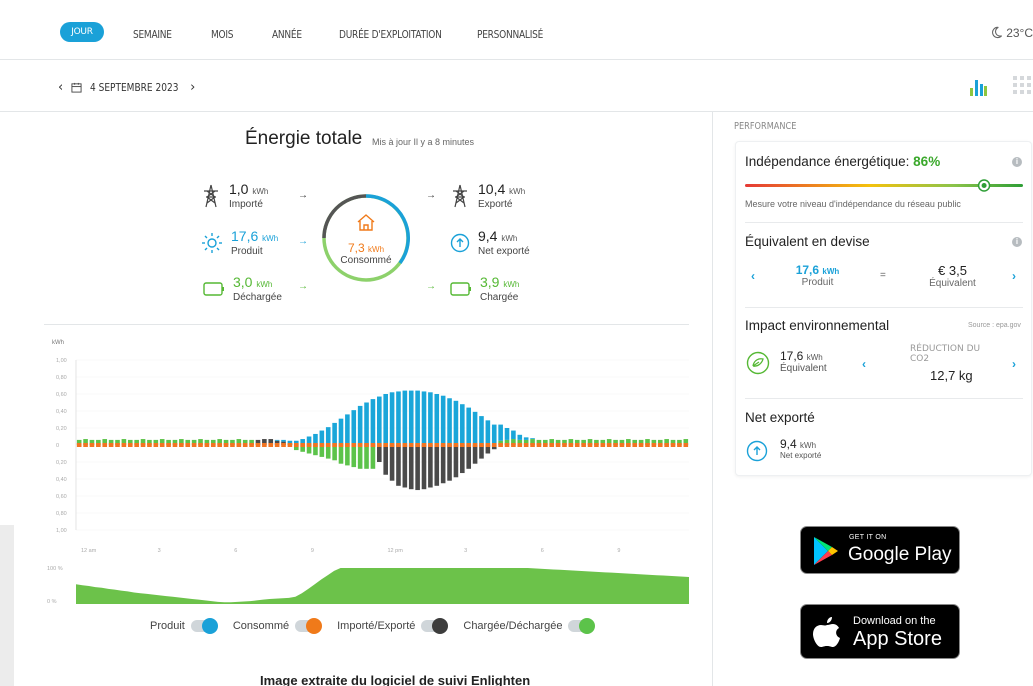  What do you see at coordinates (880, 550) in the screenshot?
I see `google-play-badge: GET IT ON Google Play` at bounding box center [880, 550].